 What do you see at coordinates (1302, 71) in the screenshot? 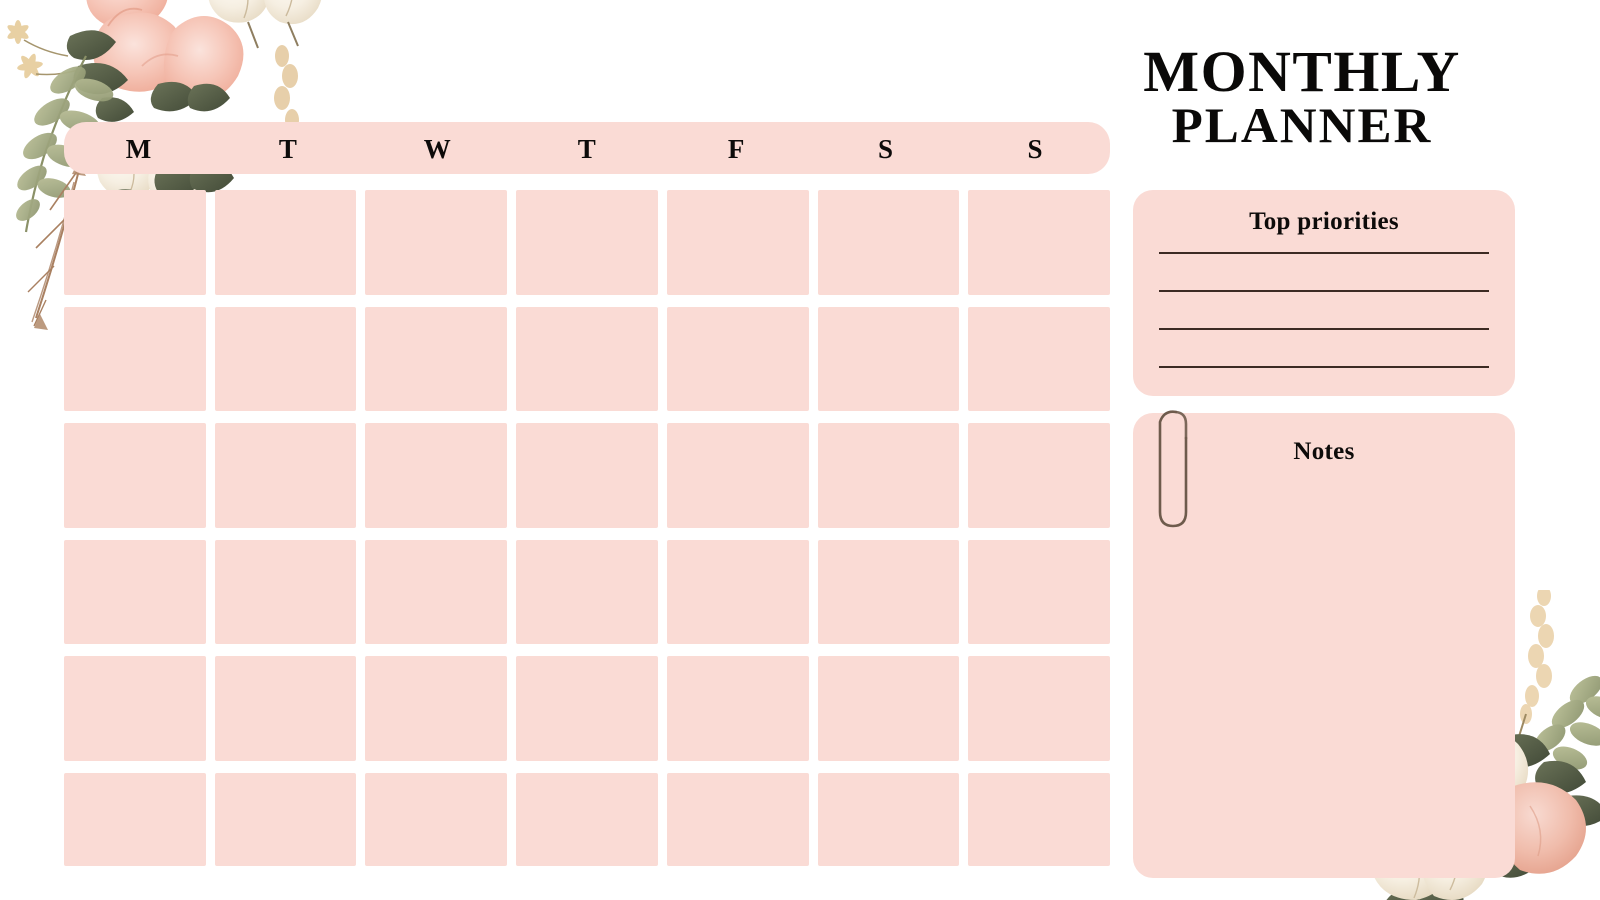
I see `page-title-line-1: MONTHLY` at bounding box center [1302, 71].